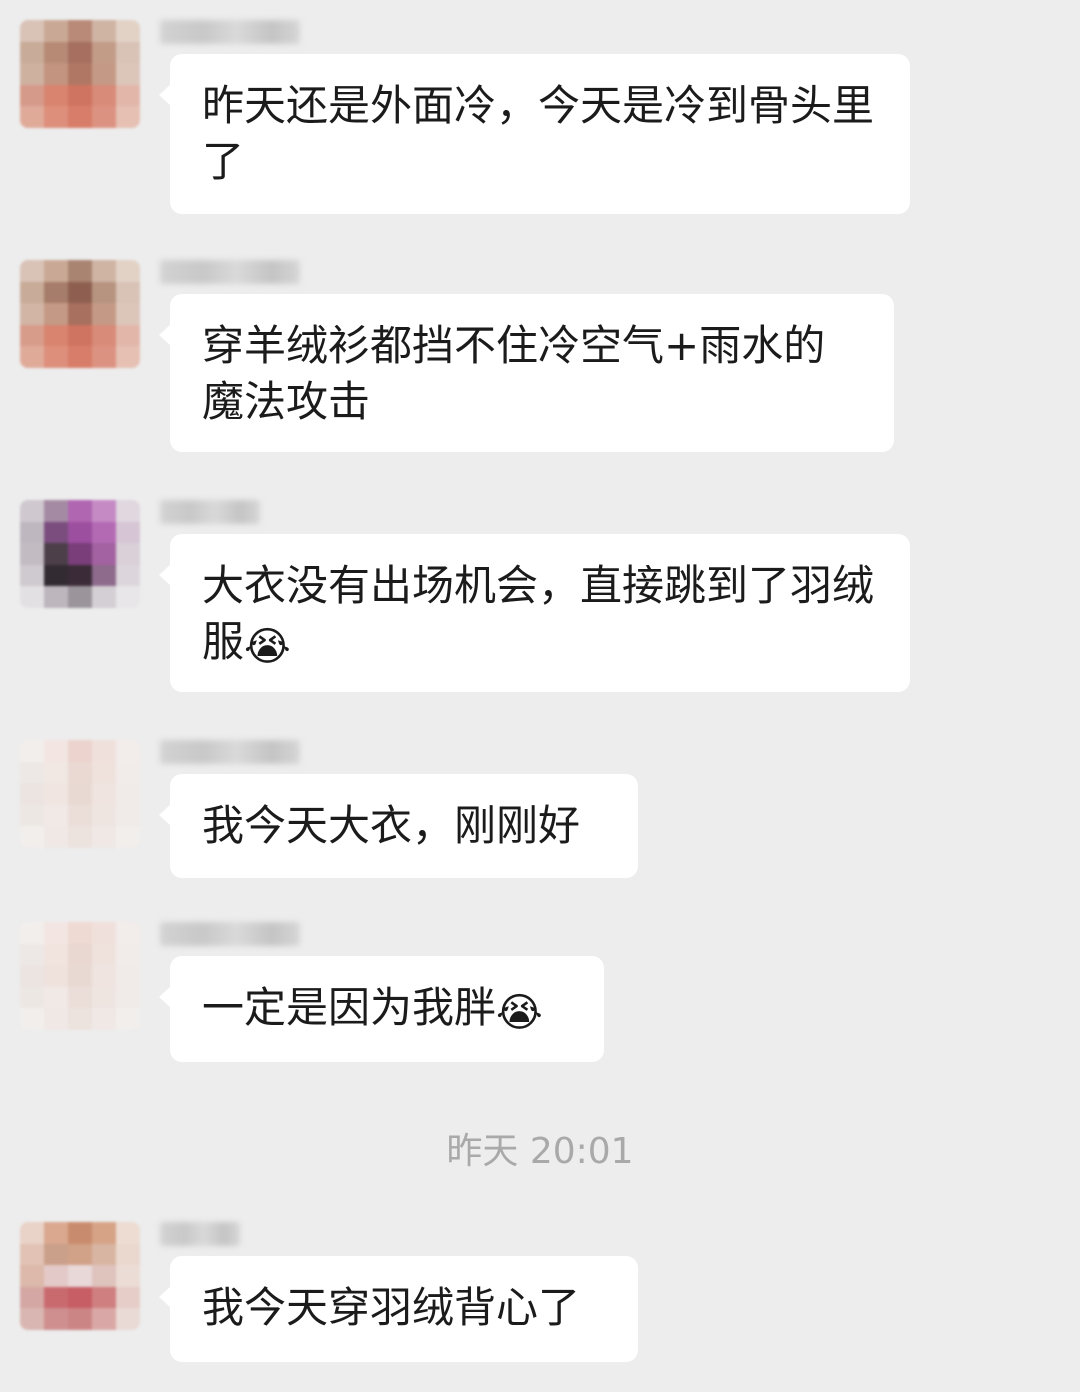 The width and height of the screenshot is (1080, 1392). What do you see at coordinates (526, 373) in the screenshot?
I see `message-bubble: 穿羊绒衫都挡不住冷空气+雨水的魔法攻击` at bounding box center [526, 373].